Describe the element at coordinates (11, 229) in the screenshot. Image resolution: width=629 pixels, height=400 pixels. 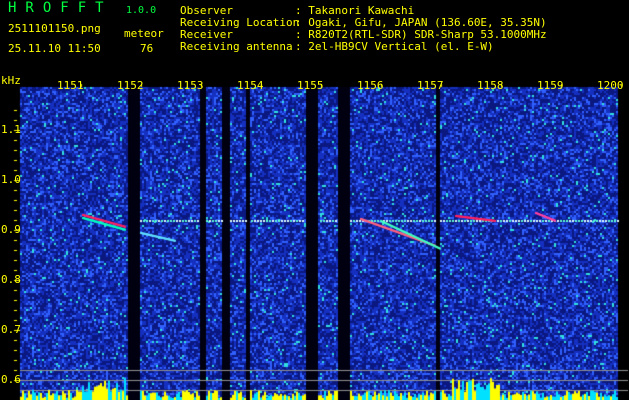
I see `y-tick-label: 0.9` at that location.